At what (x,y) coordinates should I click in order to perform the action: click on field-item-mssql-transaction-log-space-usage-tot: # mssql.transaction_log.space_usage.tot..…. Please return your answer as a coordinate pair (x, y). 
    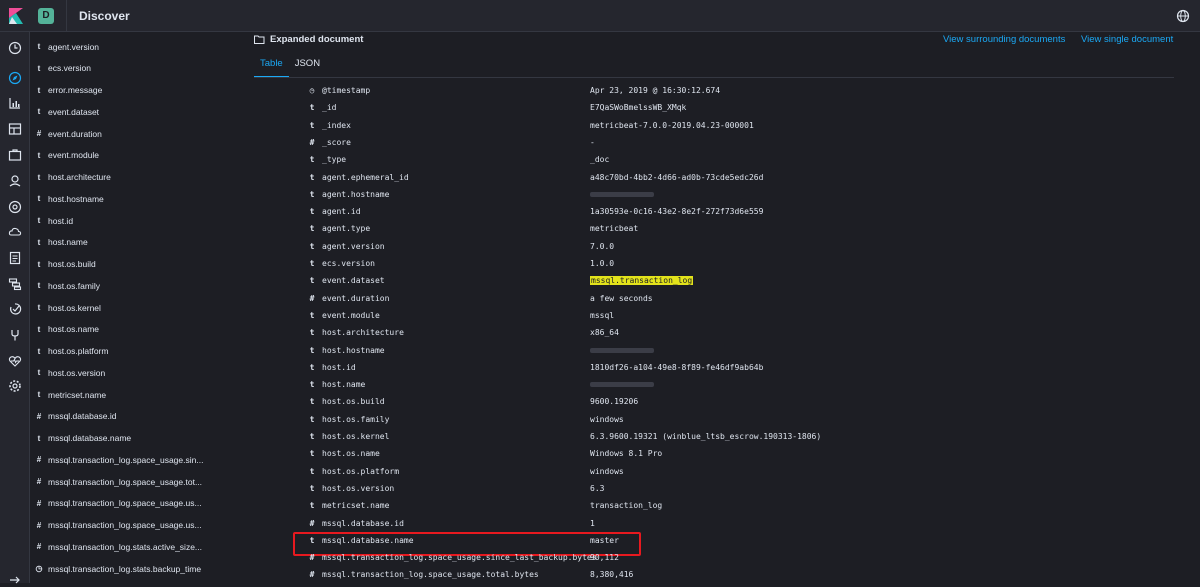
    Looking at the image, I should click on (122, 481).